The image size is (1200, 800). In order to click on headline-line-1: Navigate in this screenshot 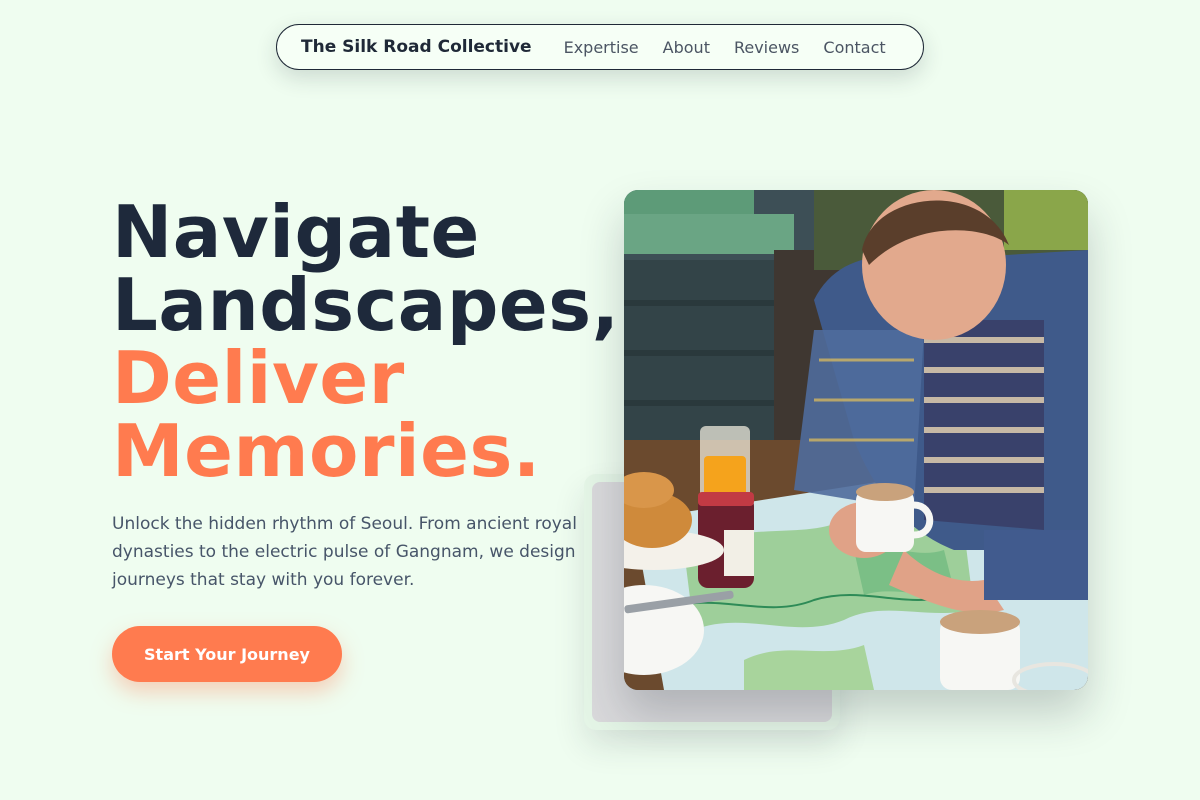, I will do `click(296, 232)`.